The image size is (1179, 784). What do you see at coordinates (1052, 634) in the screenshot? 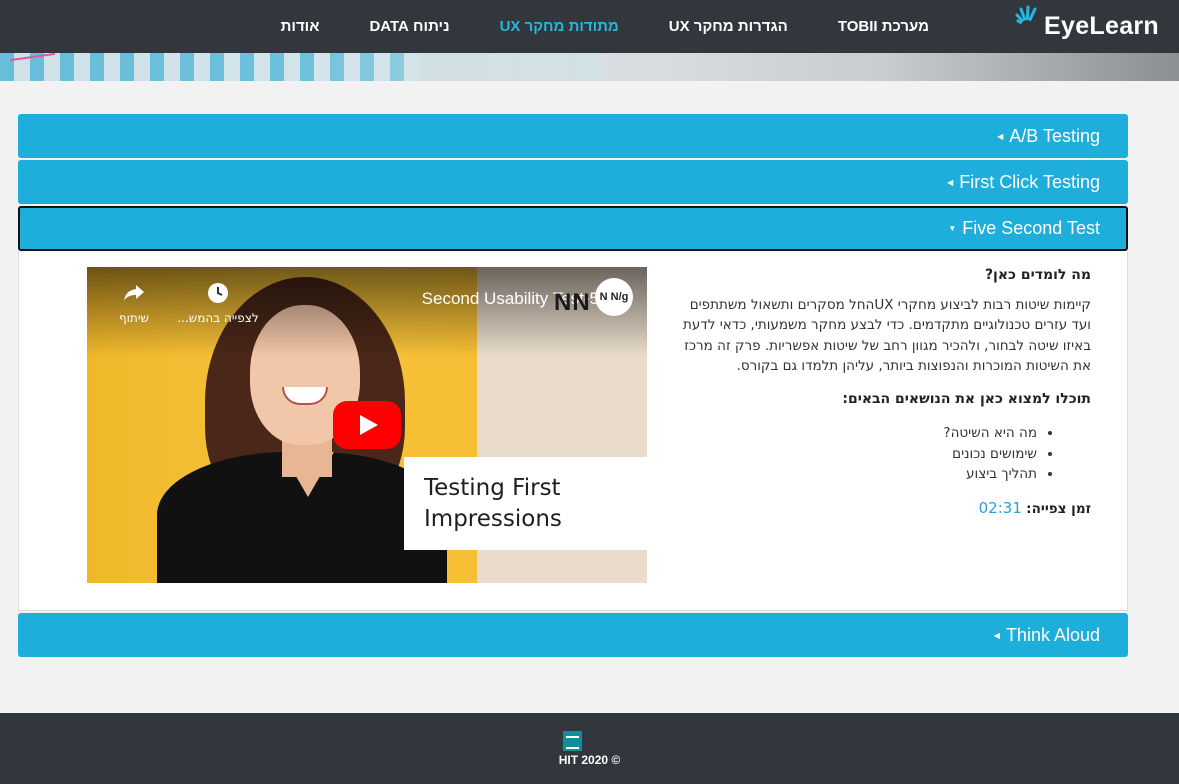
I see `accordion-label: Think Aloud` at bounding box center [1052, 634].